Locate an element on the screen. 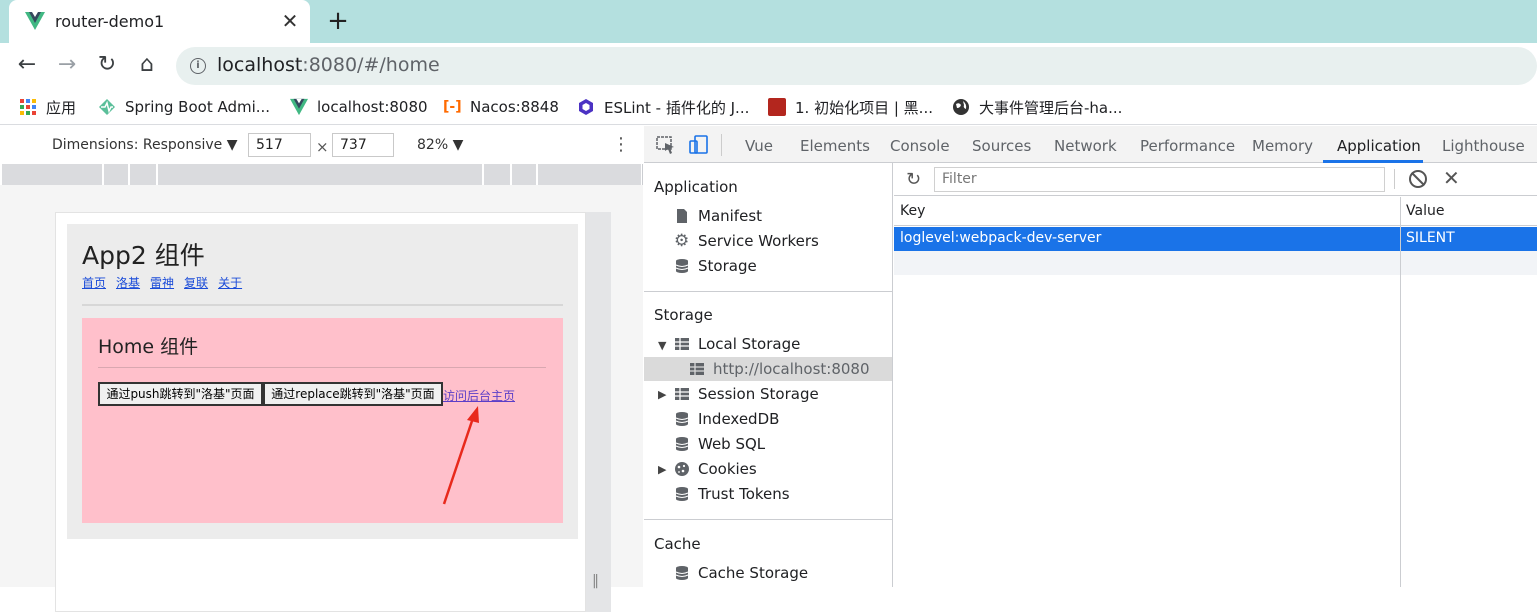 This screenshot has width=1537, height=612. reload-icon: ↻ is located at coordinates (107, 66).